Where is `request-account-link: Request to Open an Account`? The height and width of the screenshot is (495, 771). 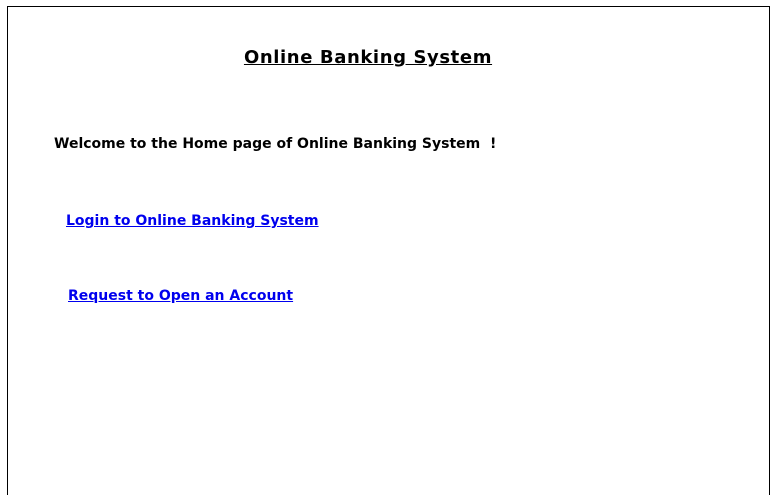 request-account-link: Request to Open an Account is located at coordinates (180, 296).